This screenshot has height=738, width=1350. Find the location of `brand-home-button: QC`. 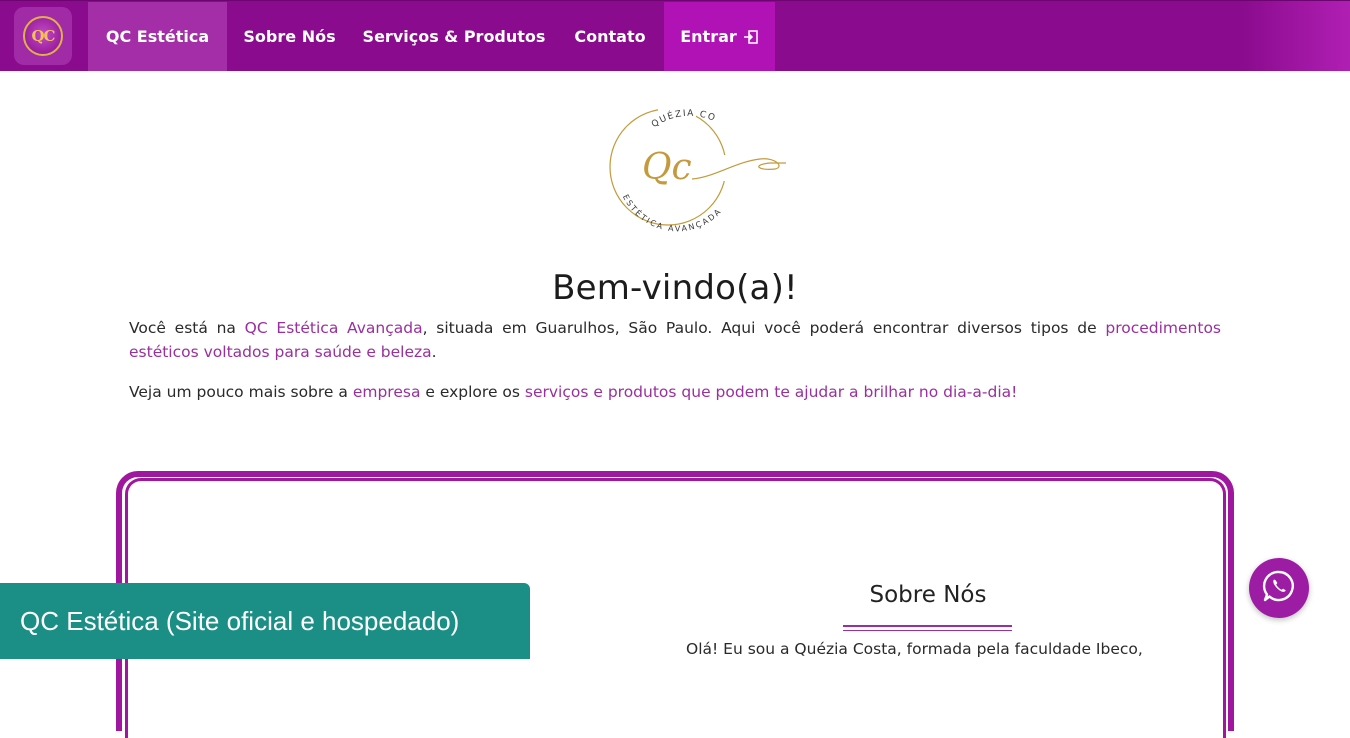

brand-home-button: QC is located at coordinates (43, 36).